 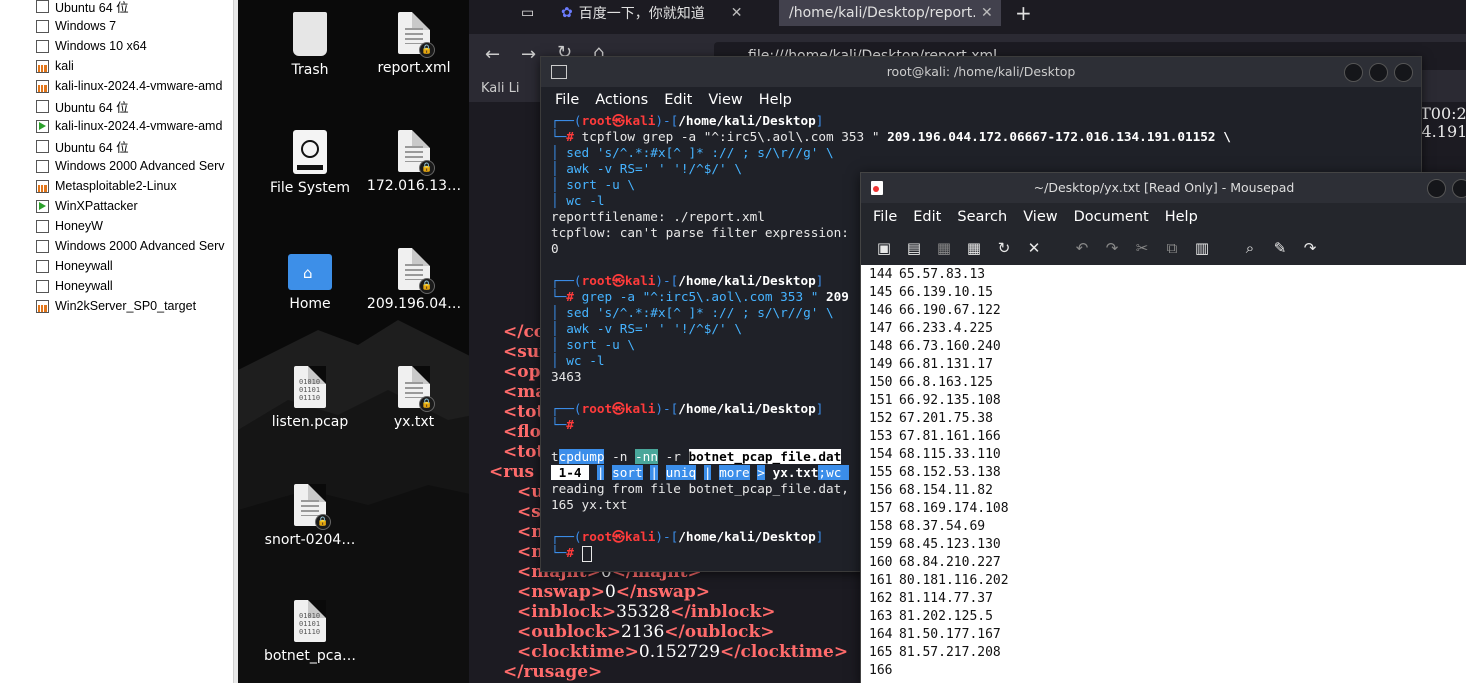 What do you see at coordinates (666, 13) in the screenshot?
I see `tab-baidu: ✿ 百度一下，你就知道 ✕` at bounding box center [666, 13].